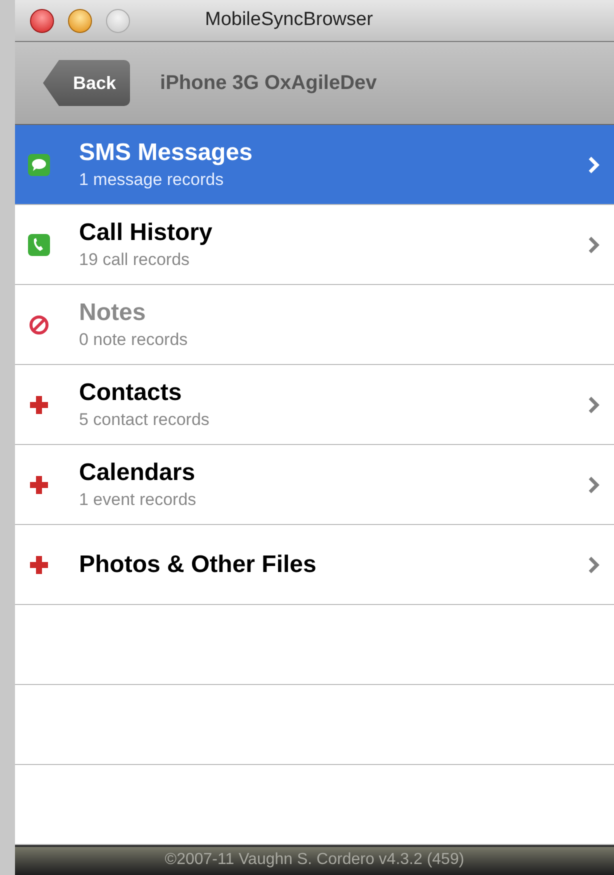 The width and height of the screenshot is (614, 875). I want to click on item-title: Calendars, so click(137, 473).